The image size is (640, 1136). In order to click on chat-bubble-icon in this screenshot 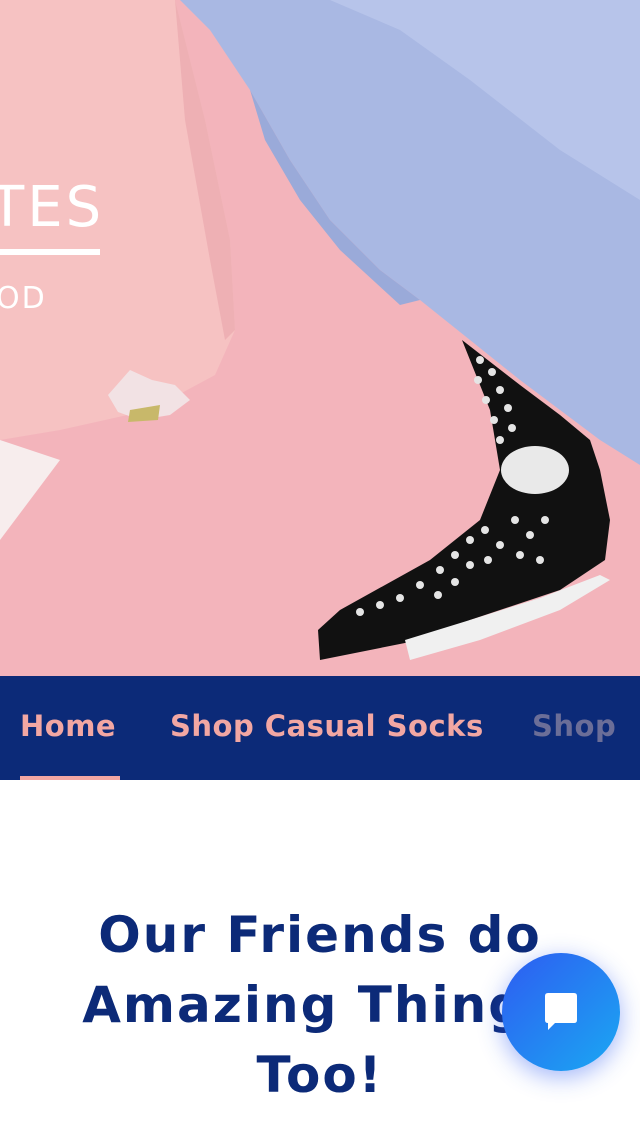, I will do `click(561, 1011)`.